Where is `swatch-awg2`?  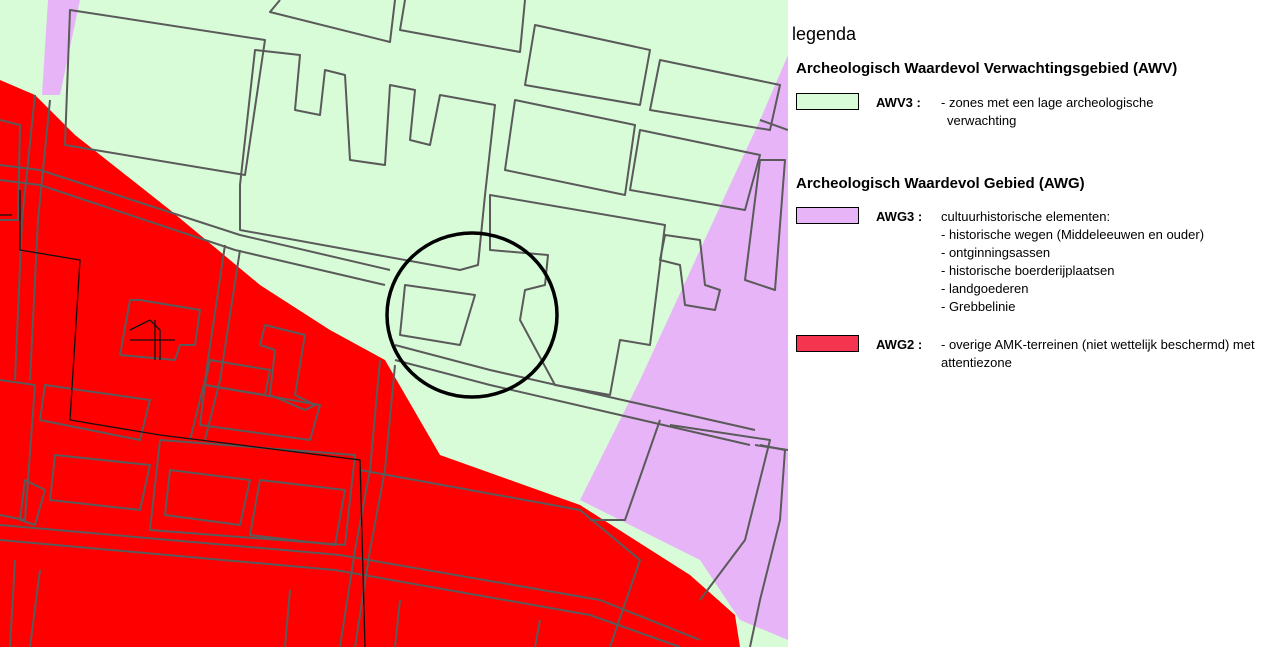
swatch-awg2 is located at coordinates (827, 343).